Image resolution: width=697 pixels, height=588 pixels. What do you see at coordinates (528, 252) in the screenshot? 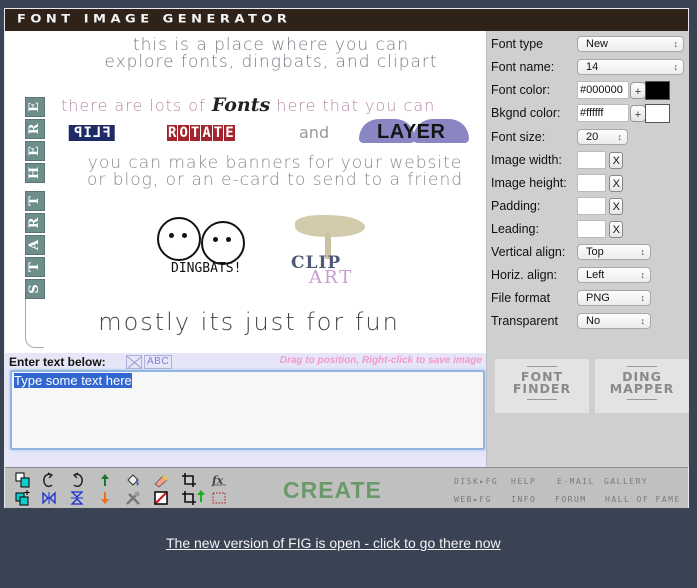
I see `vertical-align-label: Vertical align:` at bounding box center [528, 252].